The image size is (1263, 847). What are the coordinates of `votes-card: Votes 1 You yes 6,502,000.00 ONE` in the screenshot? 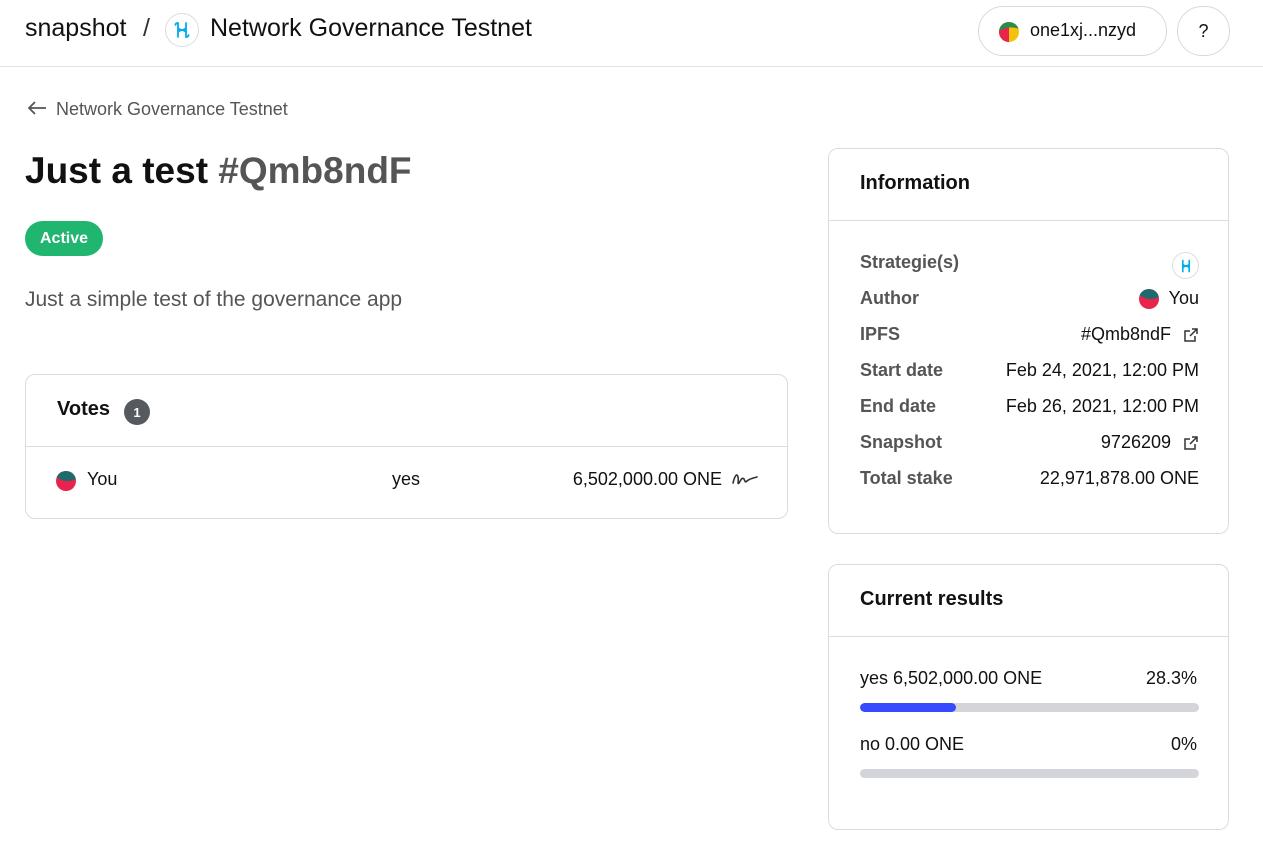 It's located at (406, 446).